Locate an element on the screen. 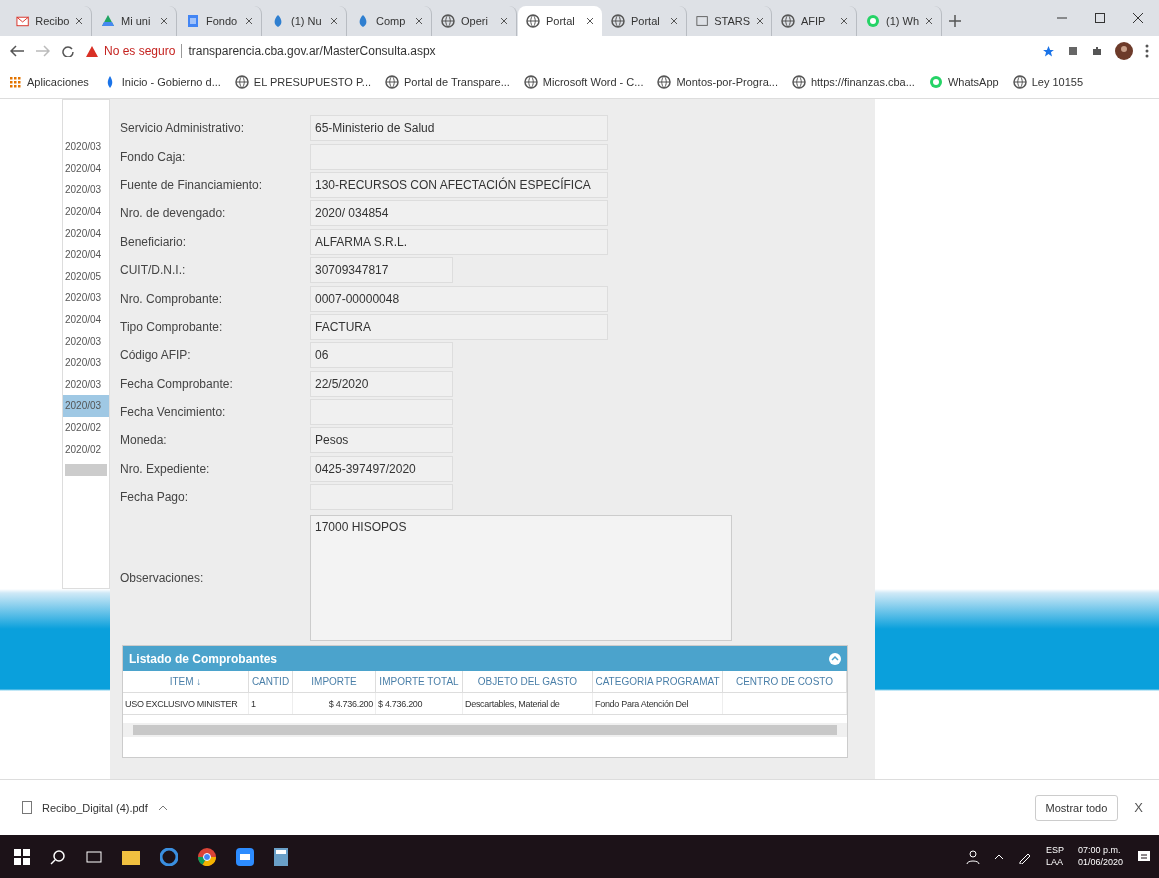 This screenshot has width=1159, height=878. column-header: ITEM ↓ is located at coordinates (186, 682).